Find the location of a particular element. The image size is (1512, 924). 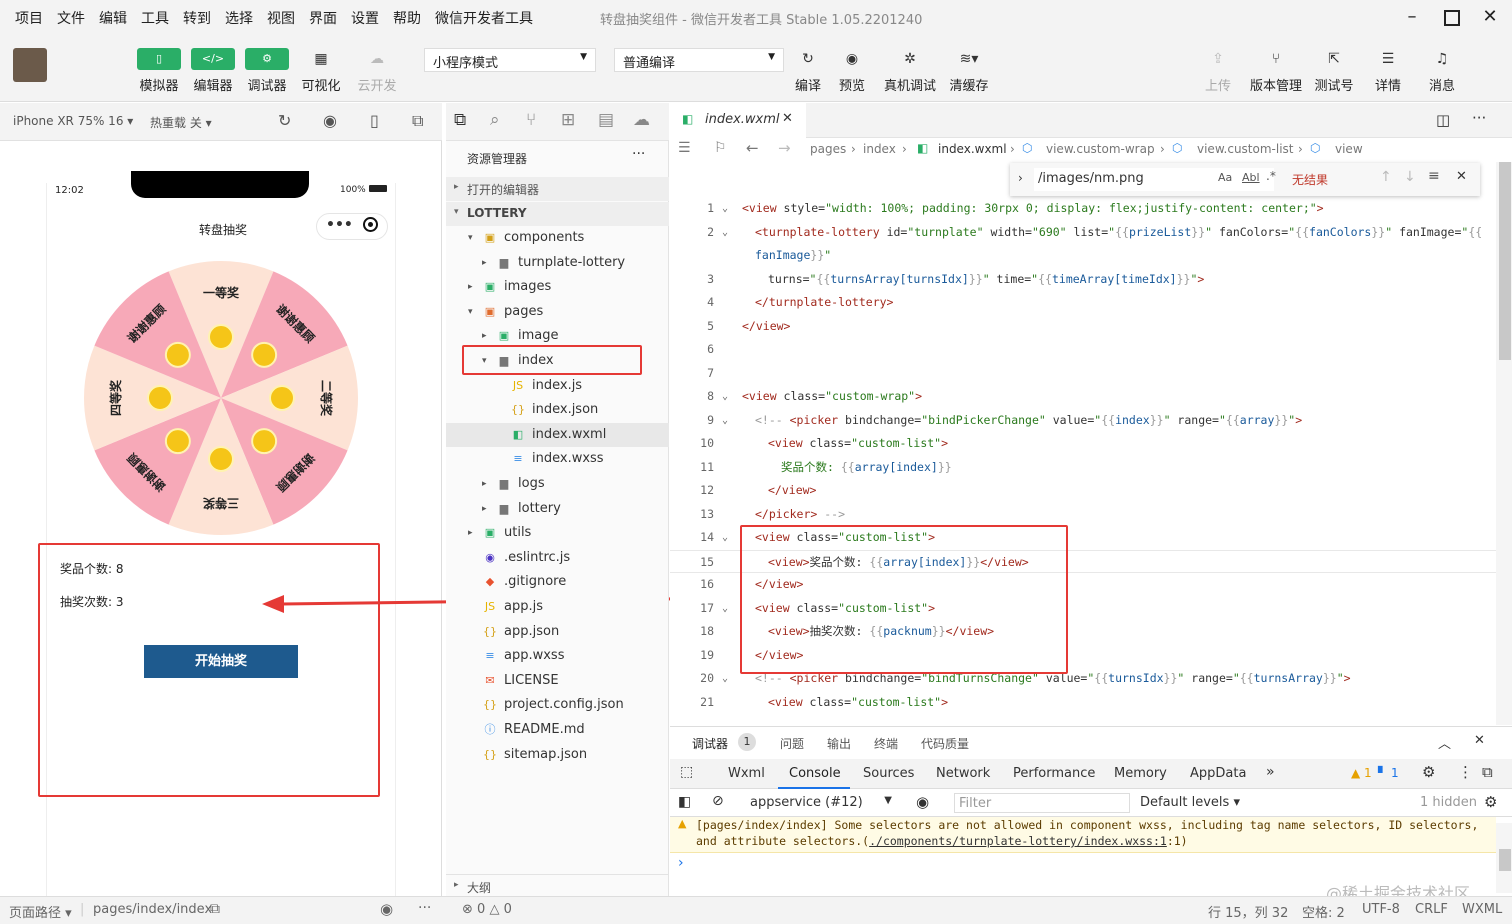

find-input: /images/nm.png is located at coordinates (1154, 179).